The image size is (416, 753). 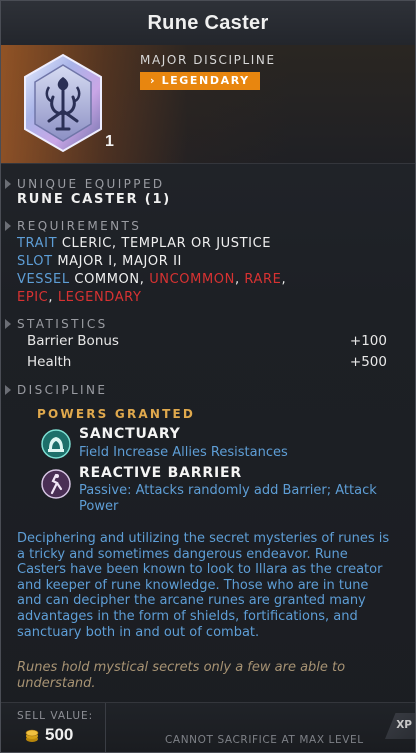 What do you see at coordinates (94, 199) in the screenshot?
I see `unique-equipped-value: RUNE CASTER (1)` at bounding box center [94, 199].